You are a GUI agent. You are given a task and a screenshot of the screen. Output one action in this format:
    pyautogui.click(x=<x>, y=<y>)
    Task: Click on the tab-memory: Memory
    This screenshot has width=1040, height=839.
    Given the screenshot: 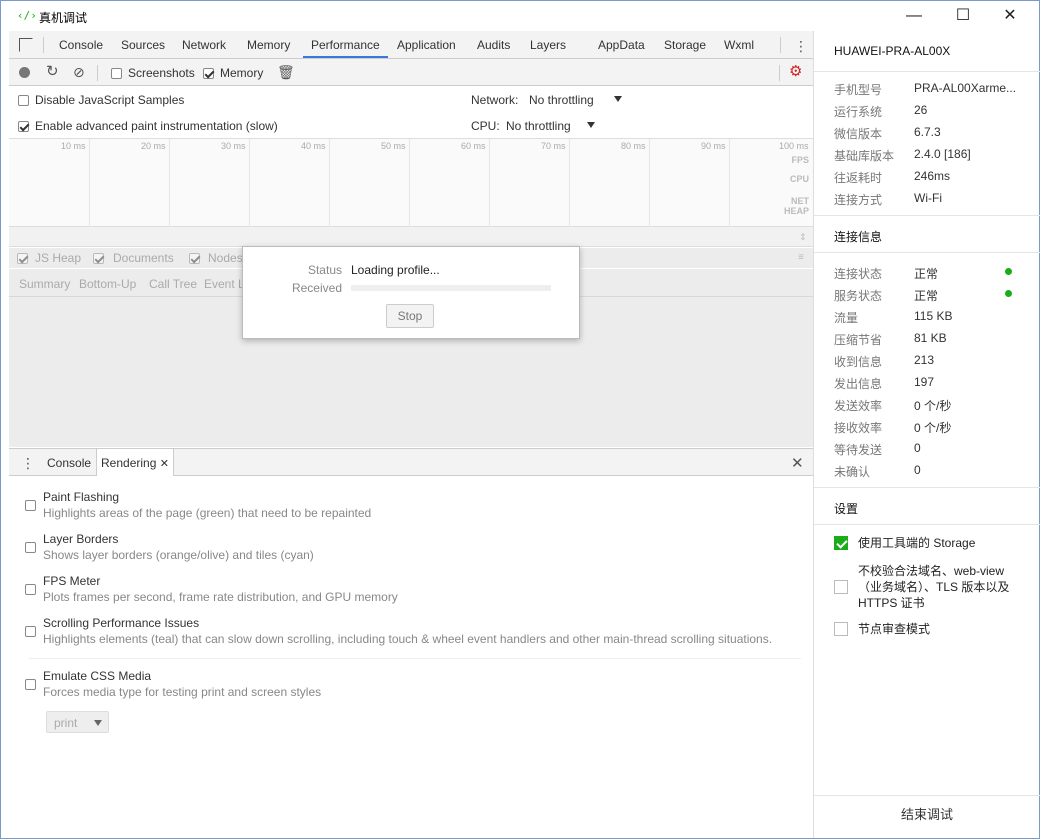 What is the action you would take?
    pyautogui.click(x=268, y=44)
    